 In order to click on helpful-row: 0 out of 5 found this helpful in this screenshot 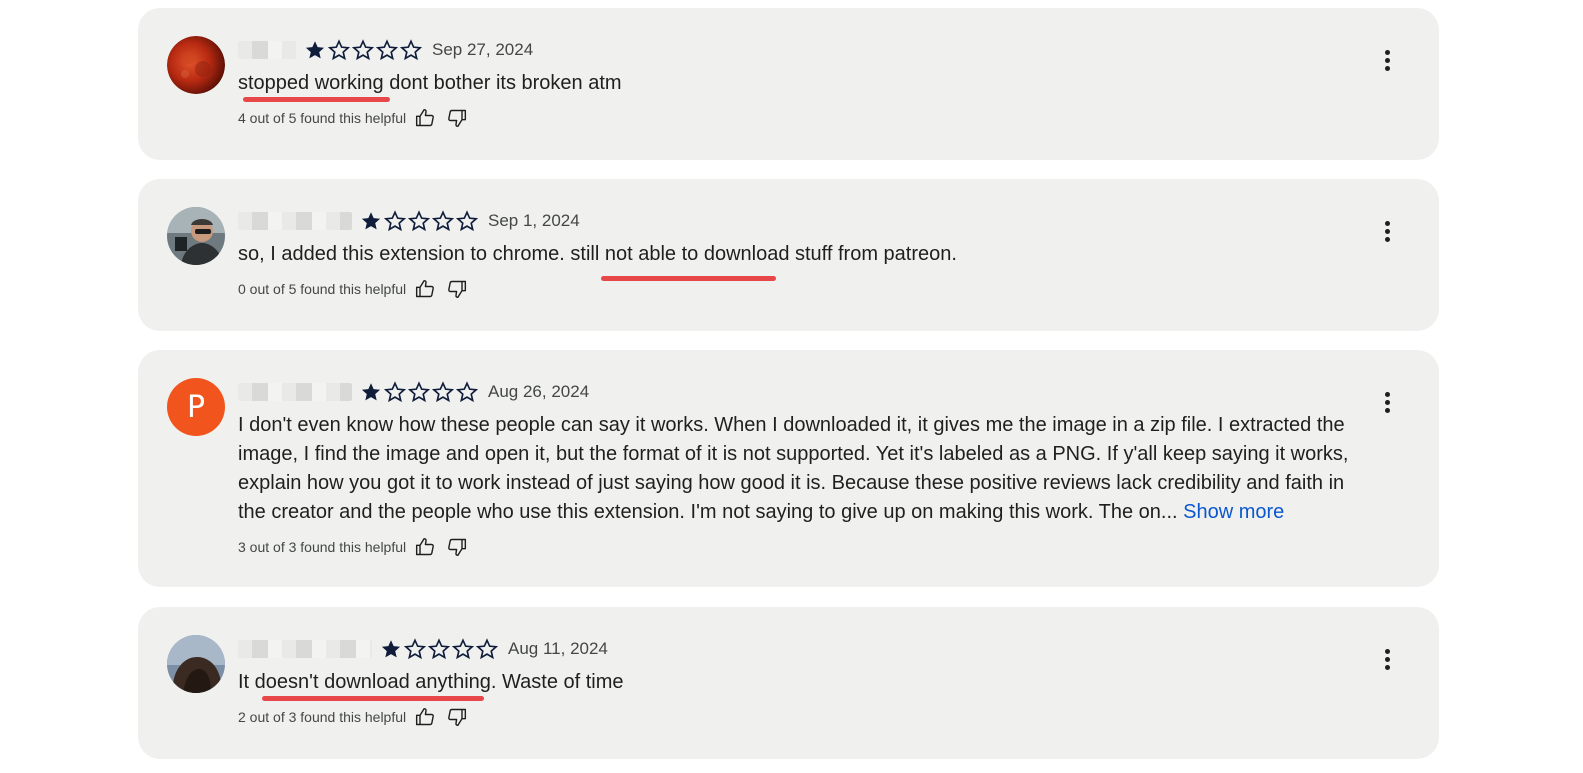, I will do `click(352, 289)`.